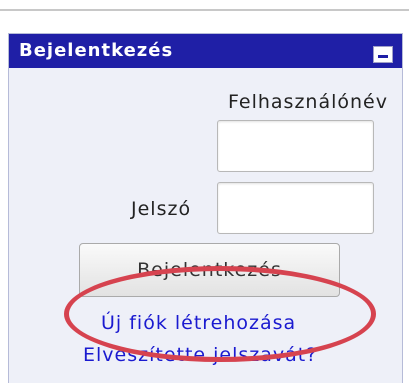 The width and height of the screenshot is (409, 383). Describe the element at coordinates (161, 209) in the screenshot. I see `password-label: Jelszó` at that location.